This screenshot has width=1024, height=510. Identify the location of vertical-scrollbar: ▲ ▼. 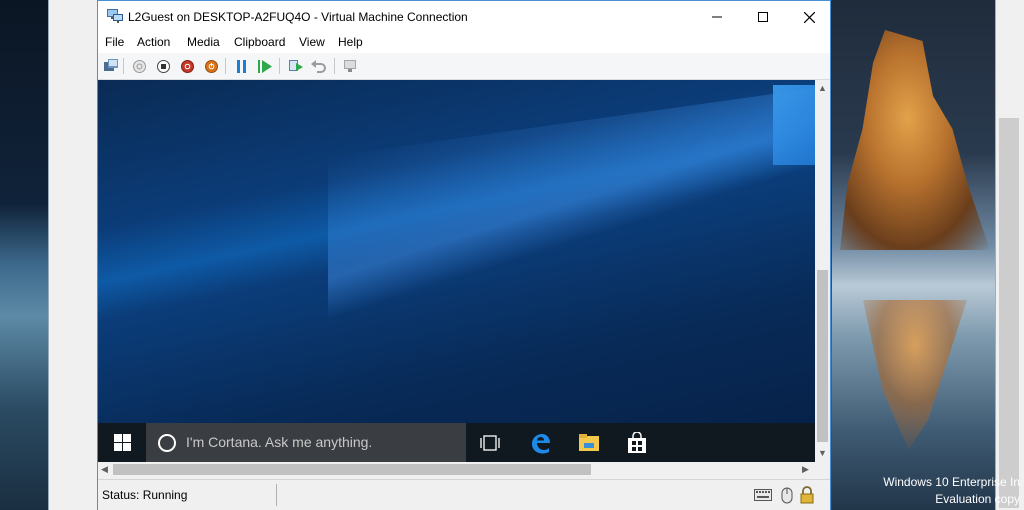
(822, 271).